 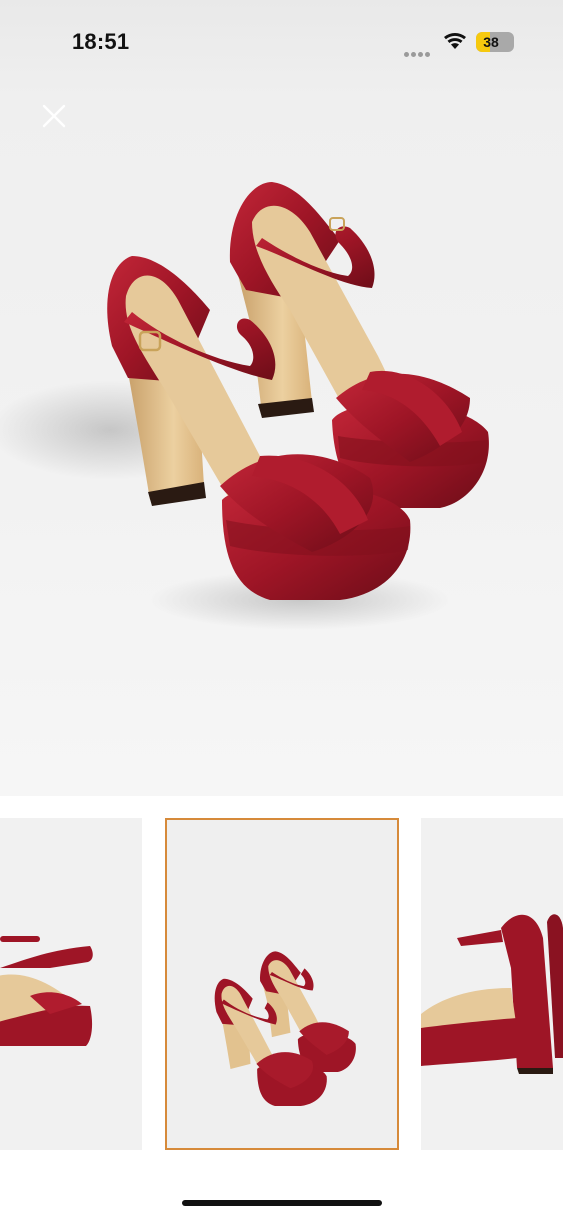 I want to click on cellular-signal-icon, so click(x=418, y=53).